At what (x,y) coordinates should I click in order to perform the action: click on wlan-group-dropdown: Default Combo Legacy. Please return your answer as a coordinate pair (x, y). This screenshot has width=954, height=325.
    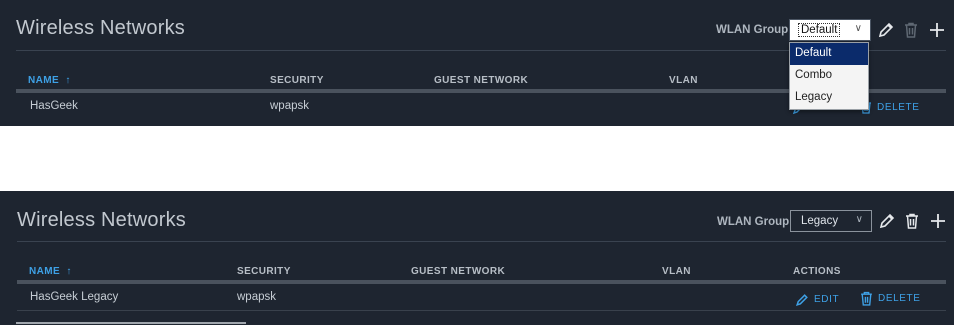
    Looking at the image, I should click on (829, 76).